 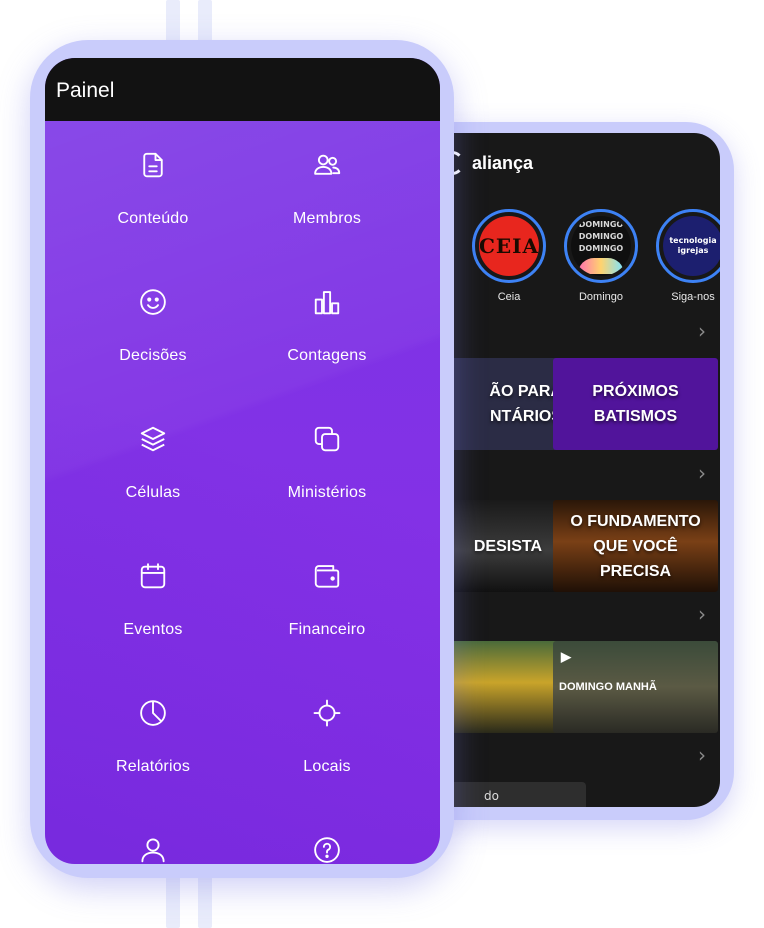 I want to click on menu-item-decisoes: Decisões, so click(x=153, y=342).